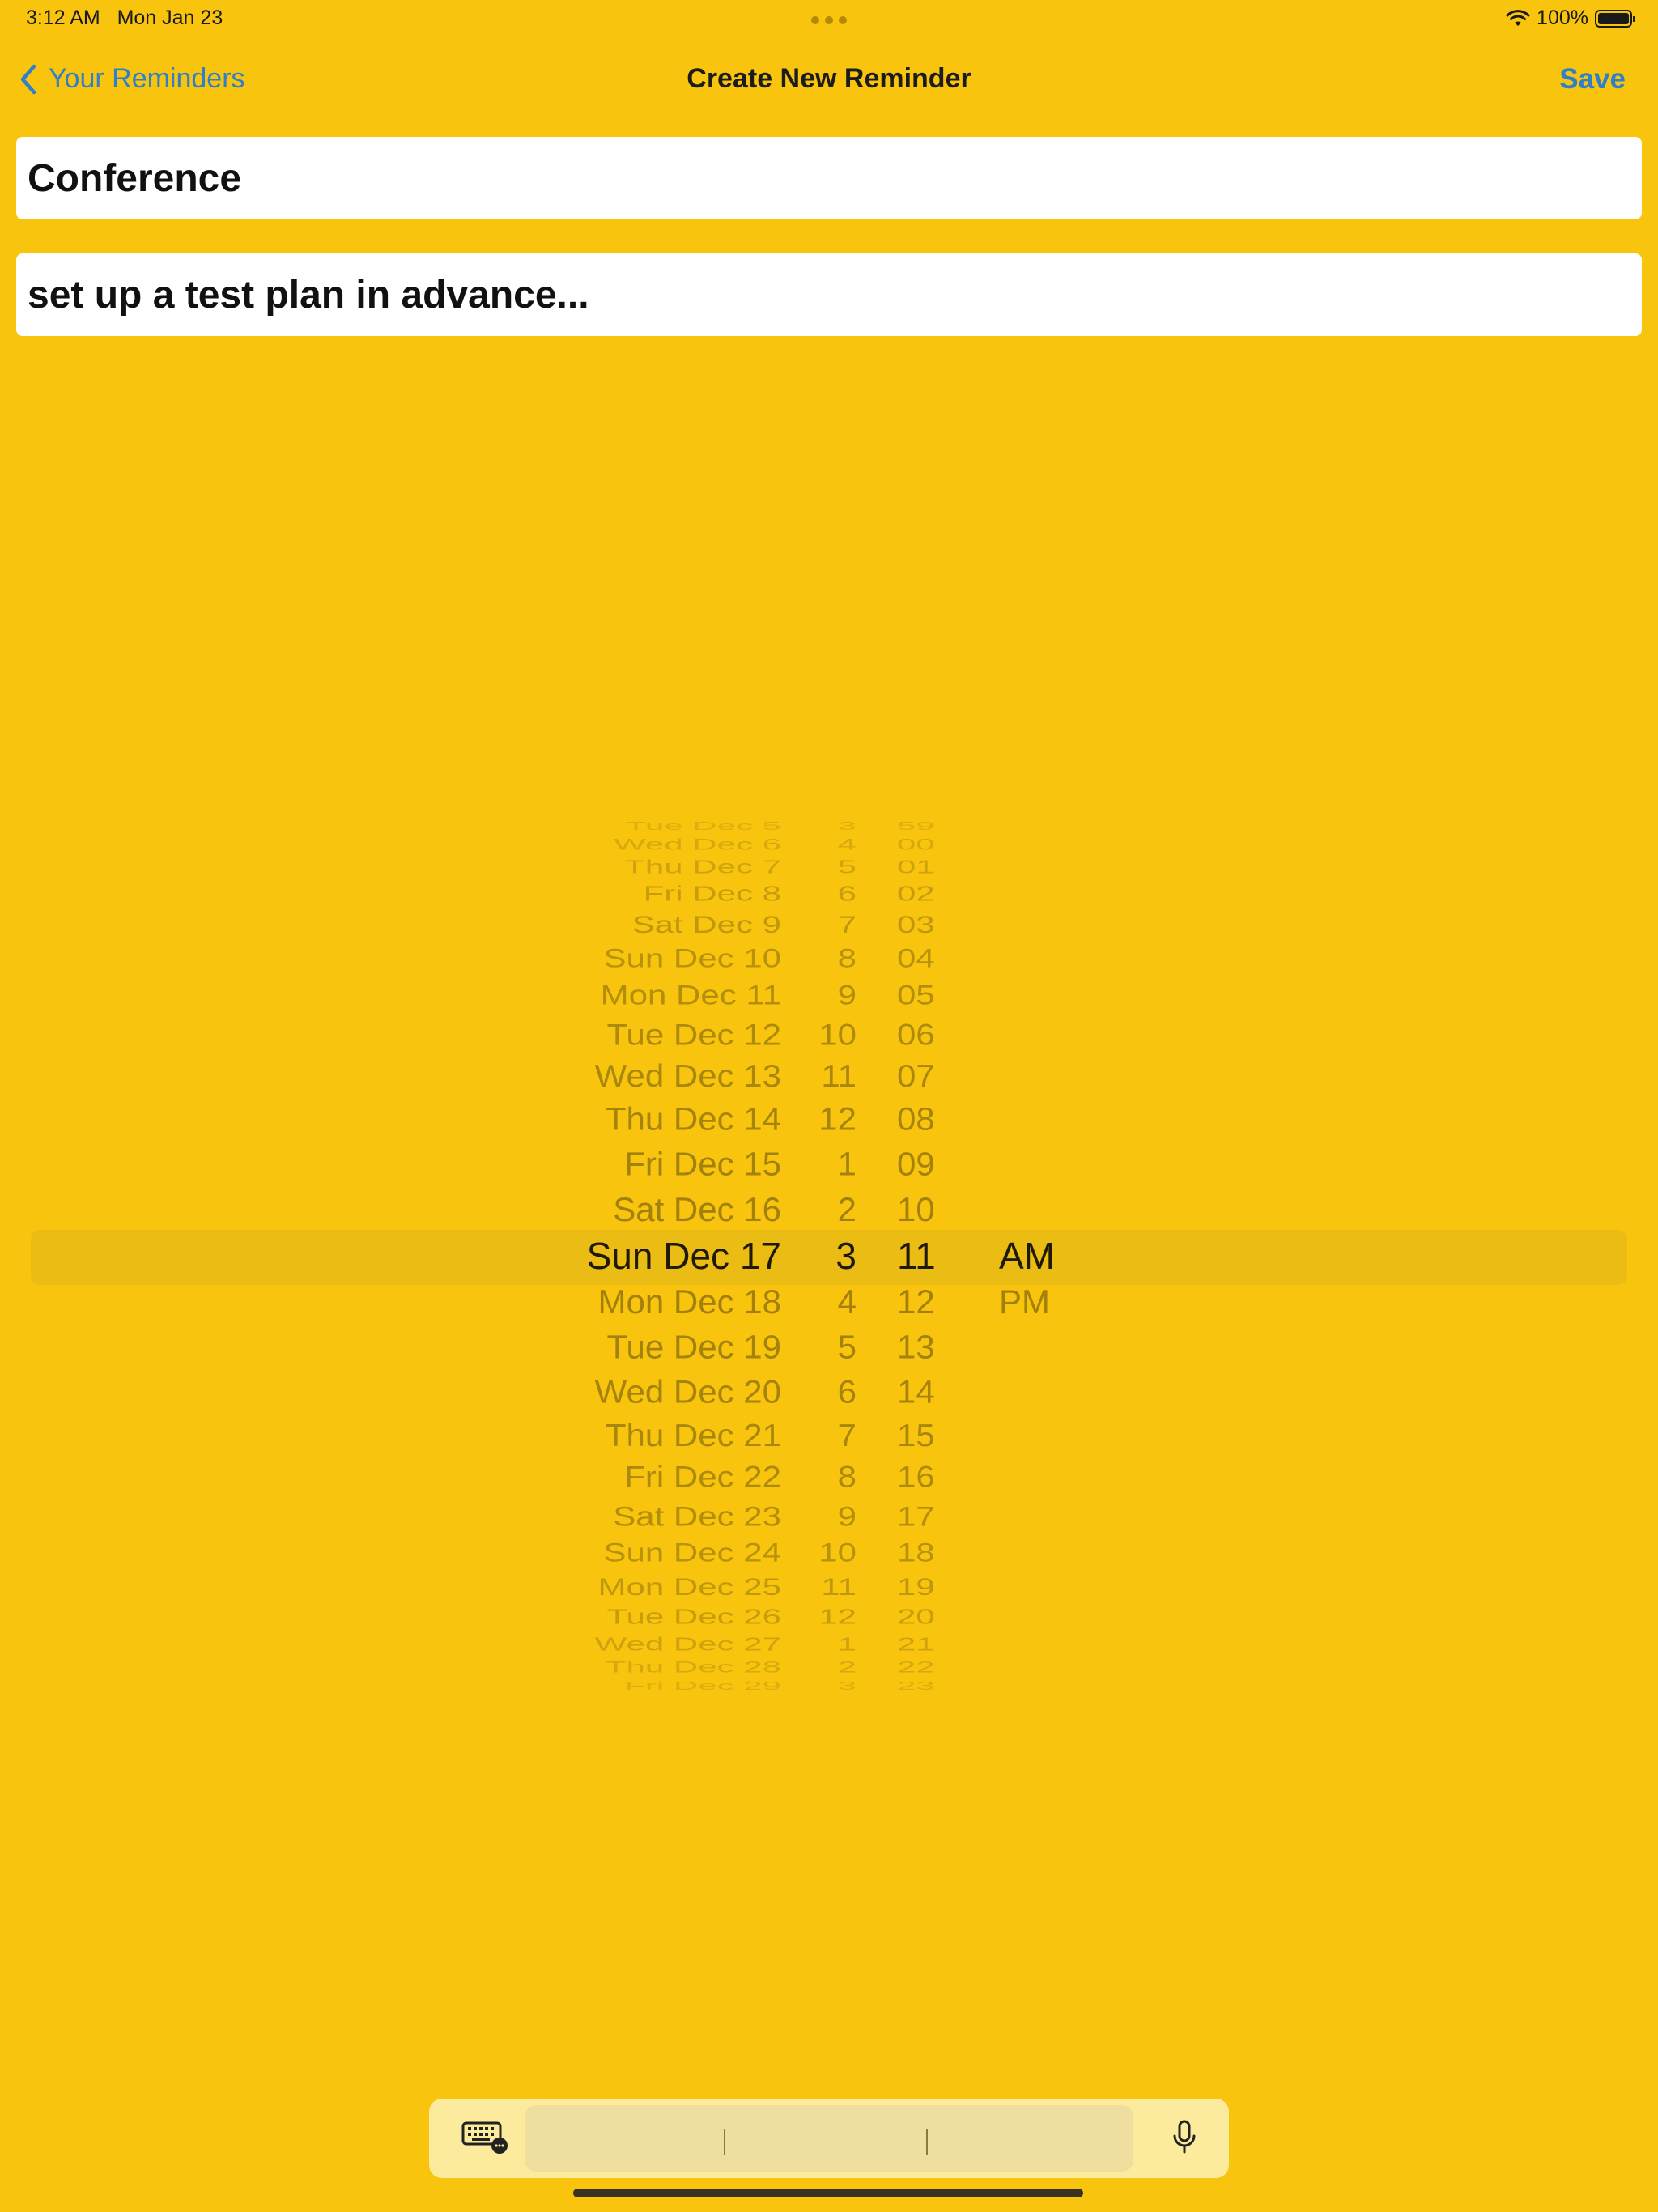 Image resolution: width=1658 pixels, height=2212 pixels. I want to click on picker-minute-option: 23, so click(916, 1686).